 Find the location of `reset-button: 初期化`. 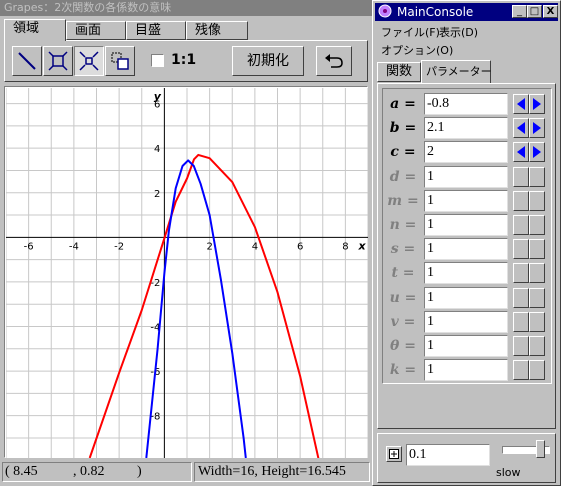

reset-button: 初期化 is located at coordinates (268, 61).